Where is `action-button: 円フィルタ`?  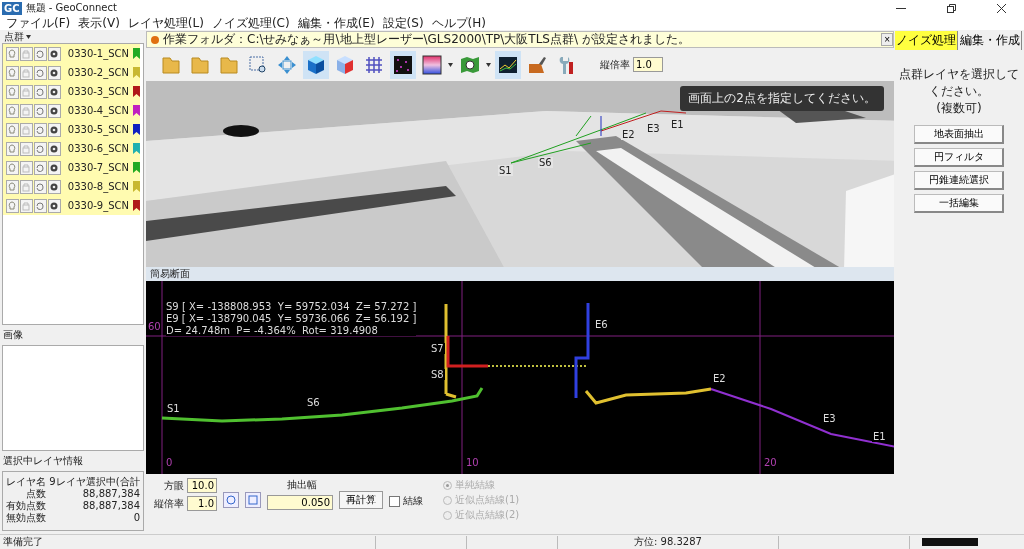 action-button: 円フィルタ is located at coordinates (959, 157).